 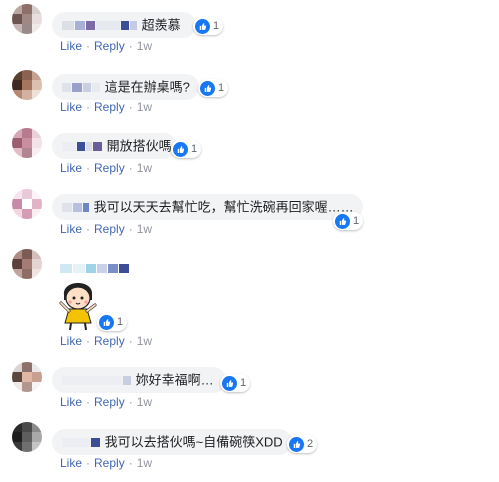 I want to click on comment-bubble: 這是在辦桌嗎?, so click(x=125, y=87).